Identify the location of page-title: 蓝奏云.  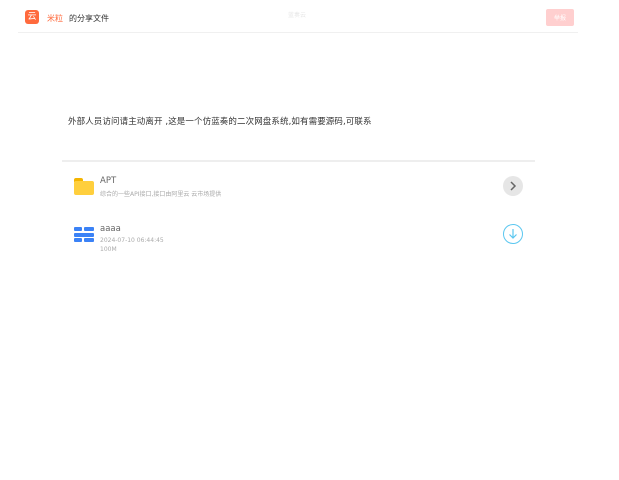
(297, 15).